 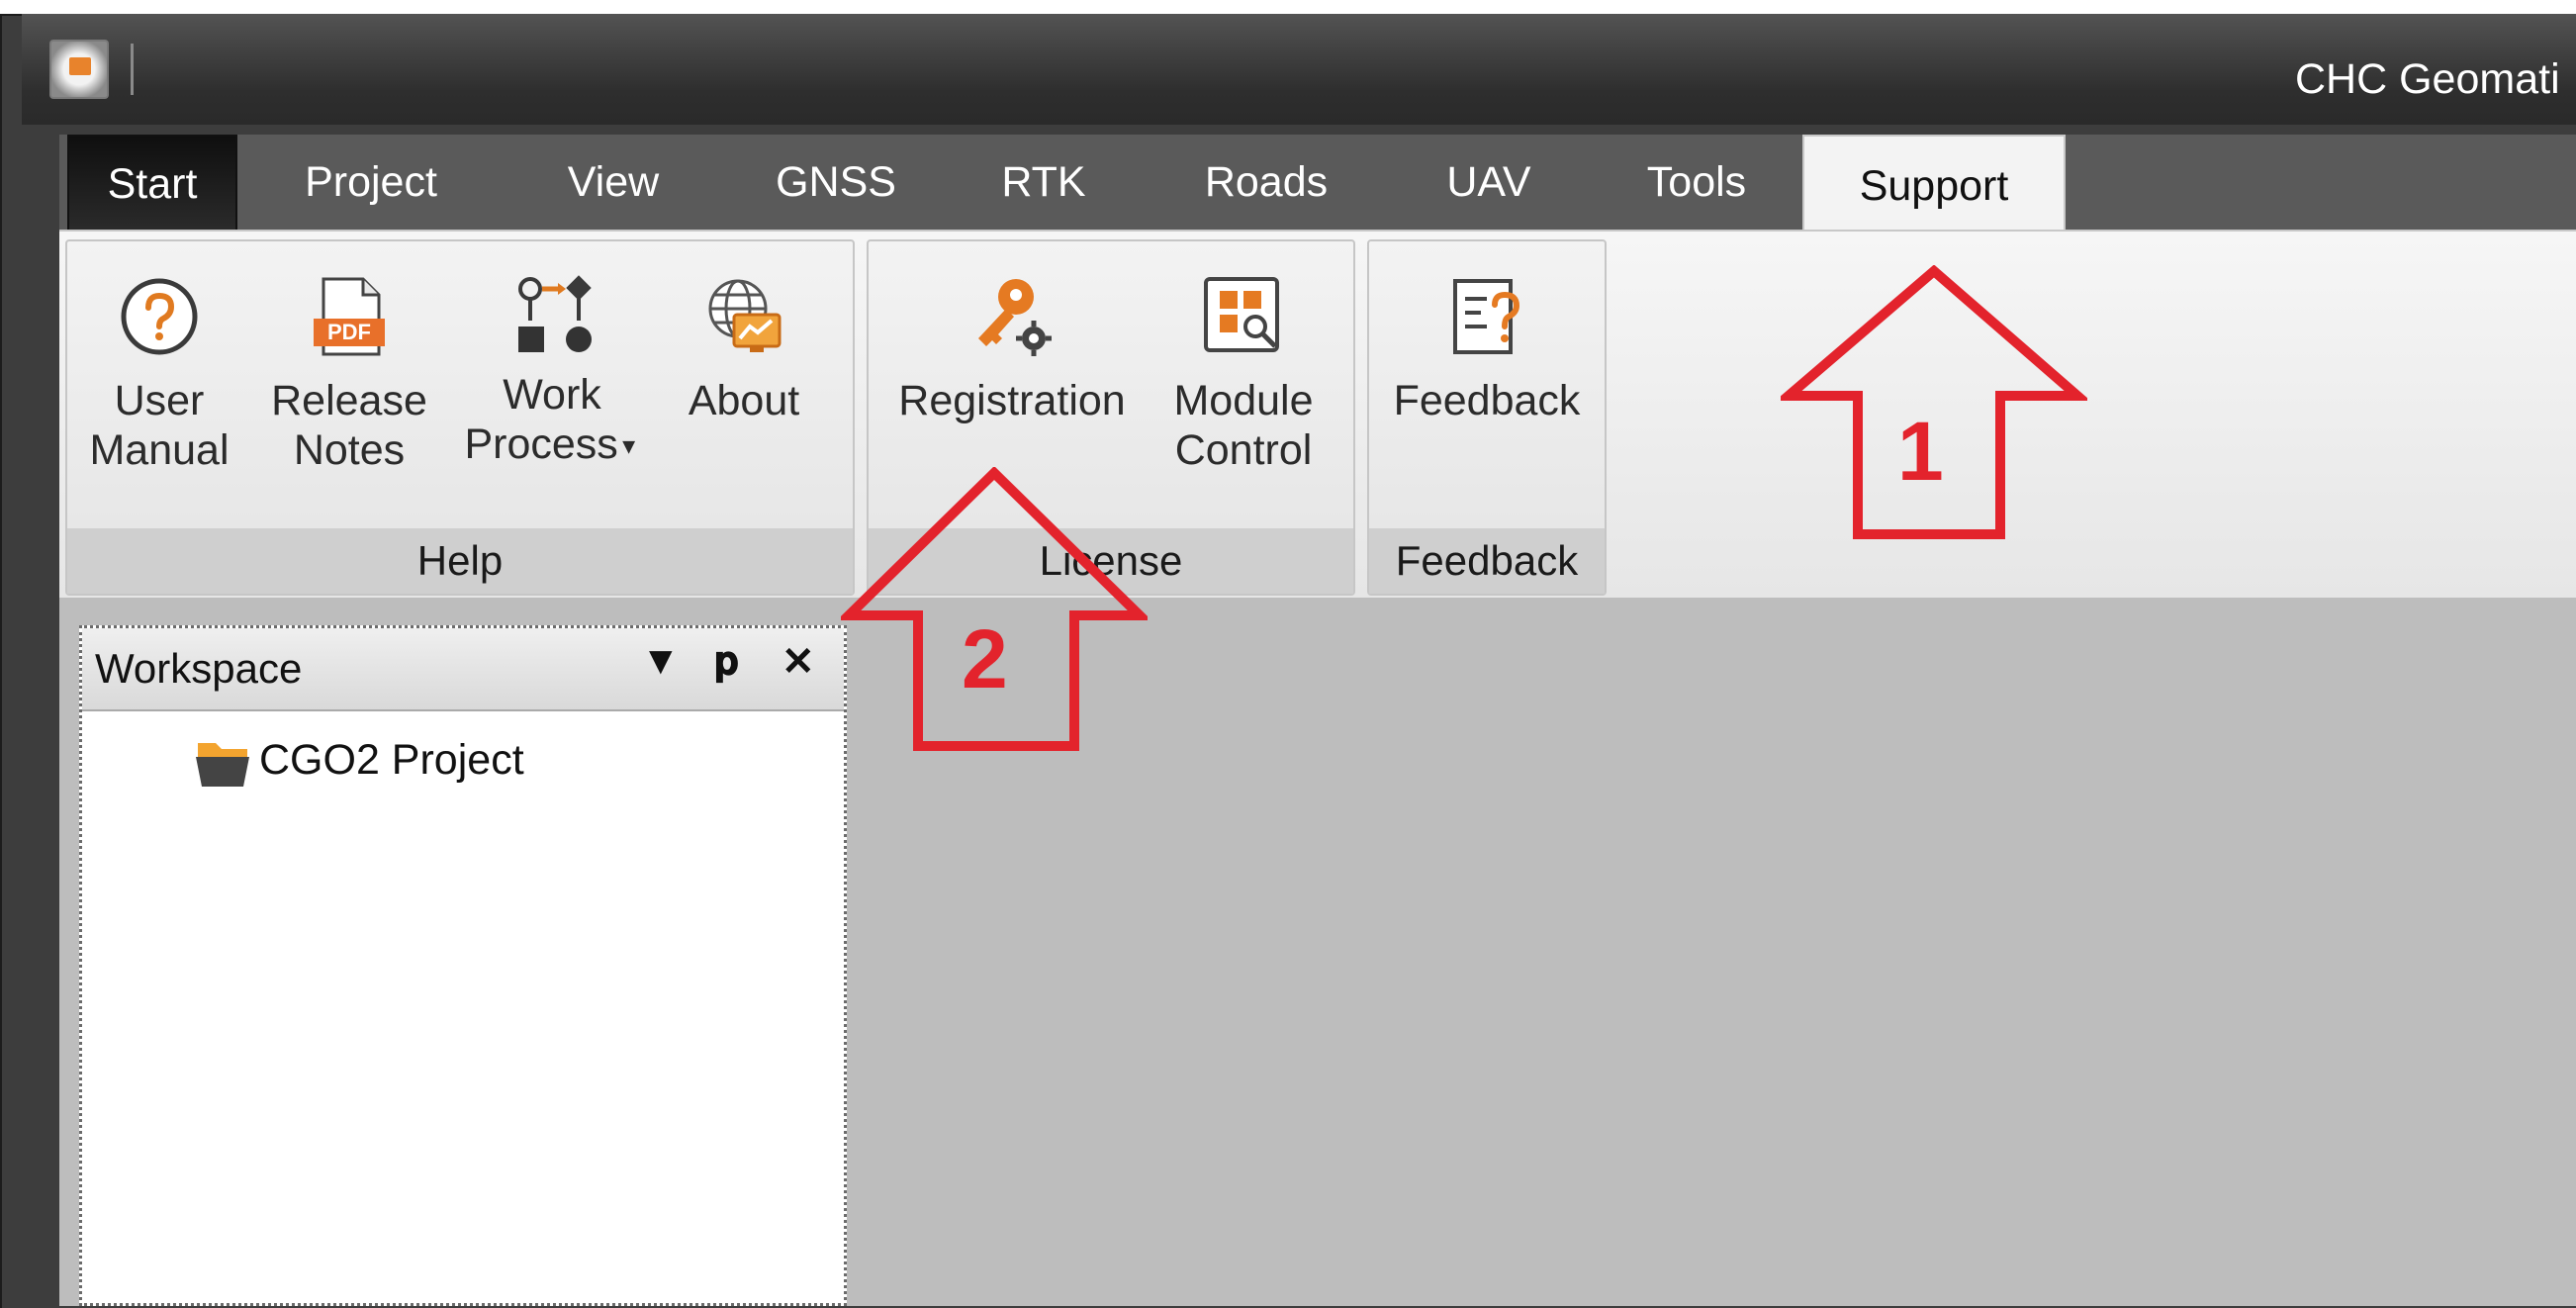 What do you see at coordinates (629, 446) in the screenshot?
I see `dropdown-arrow-icon: ▼` at bounding box center [629, 446].